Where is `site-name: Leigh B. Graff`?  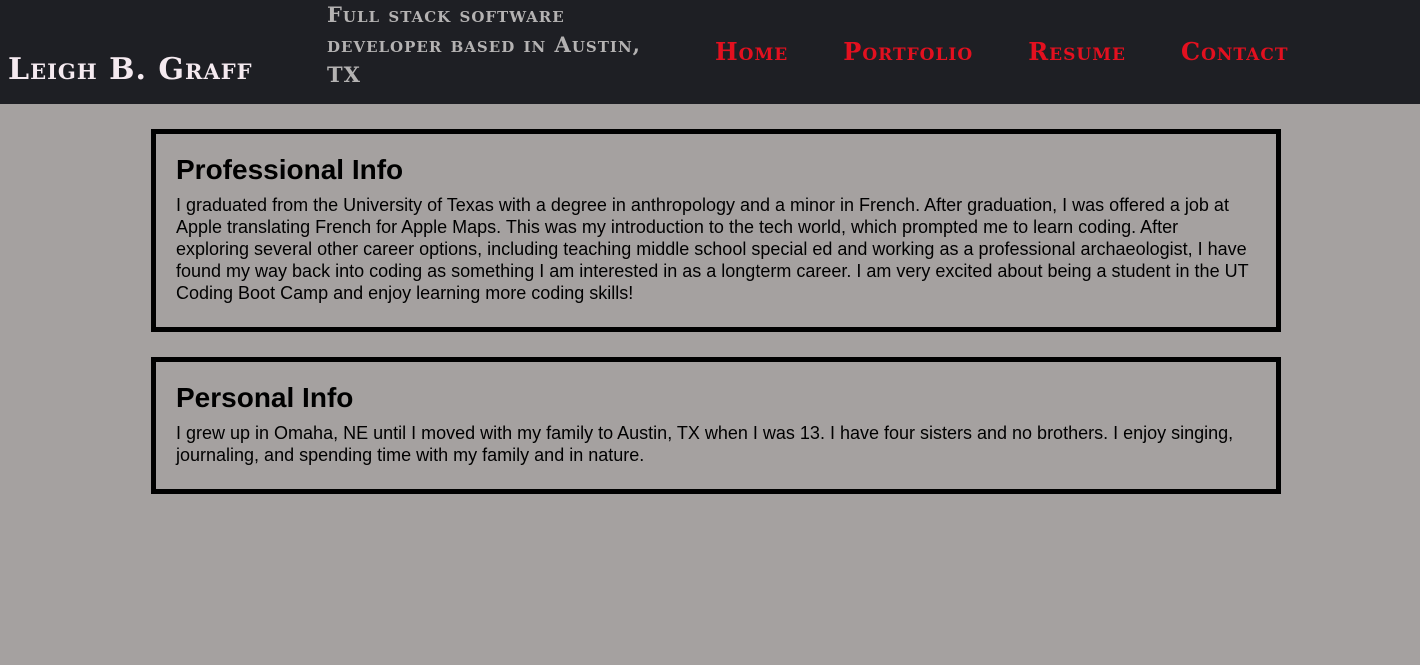
site-name: Leigh B. Graff is located at coordinates (130, 69).